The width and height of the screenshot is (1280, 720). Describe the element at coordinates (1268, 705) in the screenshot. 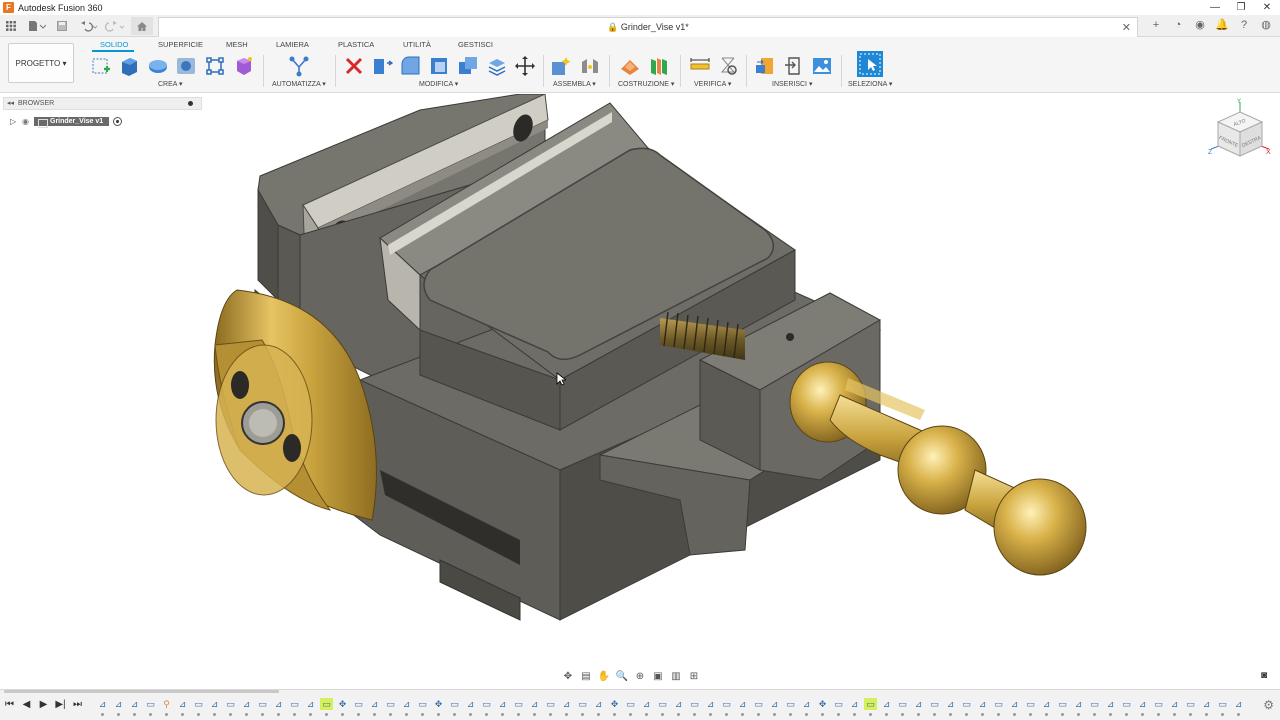

I see `timeline-settings-icon: ⚙` at that location.